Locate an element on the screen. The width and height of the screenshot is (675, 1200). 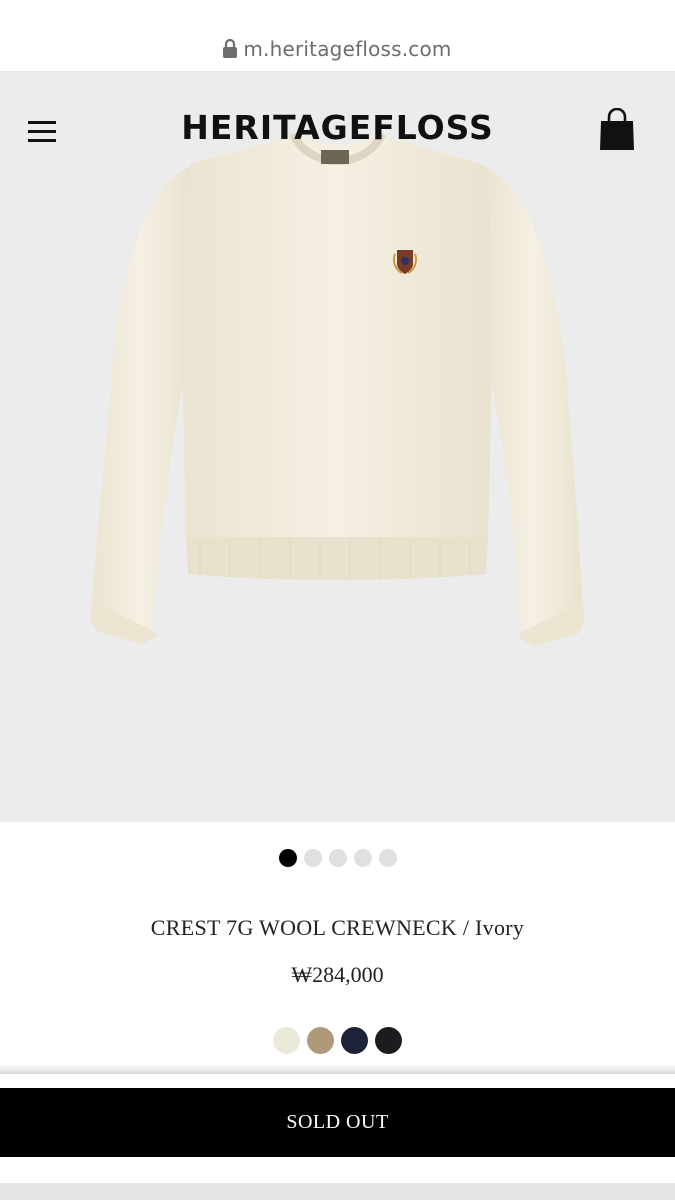
color-swatch-navy is located at coordinates (354, 1040).